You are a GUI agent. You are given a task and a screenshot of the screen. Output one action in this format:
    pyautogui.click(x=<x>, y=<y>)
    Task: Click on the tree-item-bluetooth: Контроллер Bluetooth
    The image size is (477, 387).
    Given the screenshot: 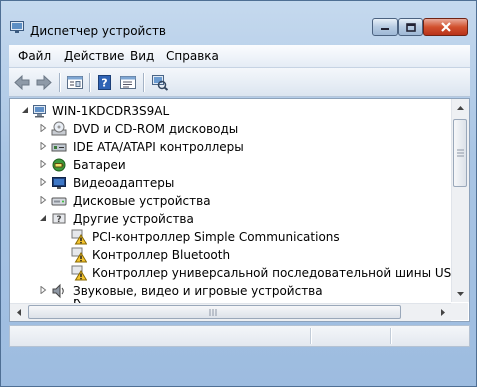 What is the action you would take?
    pyautogui.click(x=230, y=255)
    